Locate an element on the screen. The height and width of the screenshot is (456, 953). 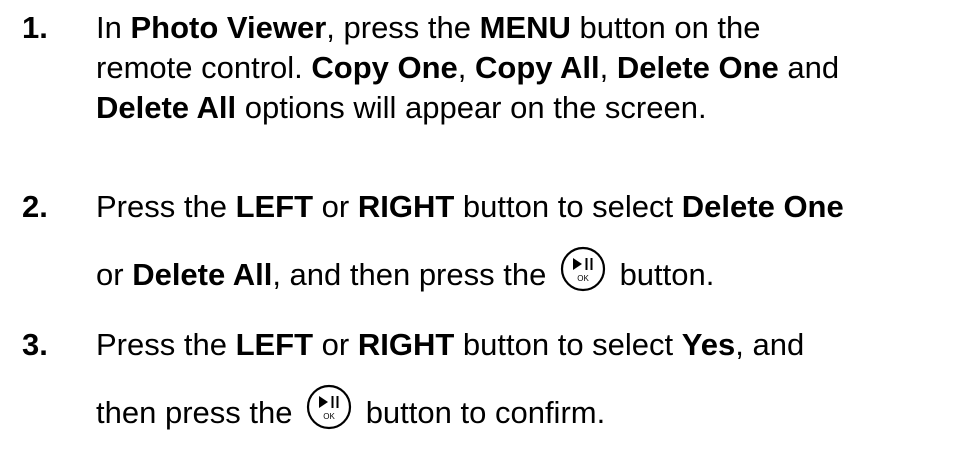
bold-term: Photo Viewer is located at coordinates (228, 27).